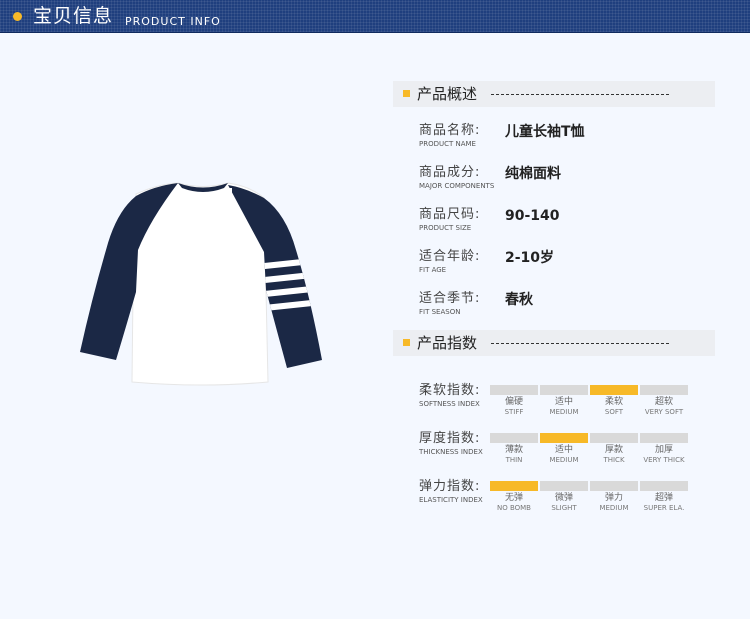 This screenshot has width=750, height=619. I want to click on overview-label-en: PRODUCT NAME, so click(447, 144).